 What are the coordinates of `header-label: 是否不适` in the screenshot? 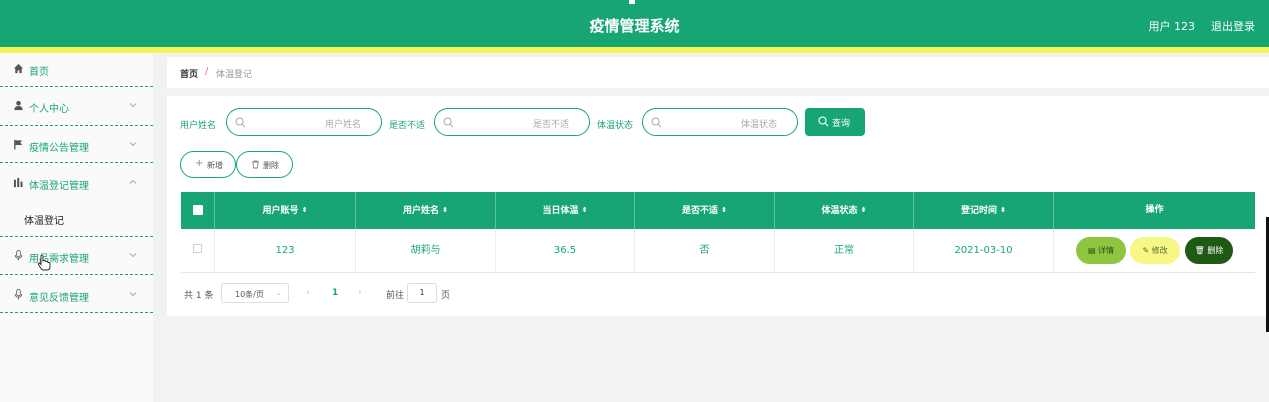 It's located at (700, 211).